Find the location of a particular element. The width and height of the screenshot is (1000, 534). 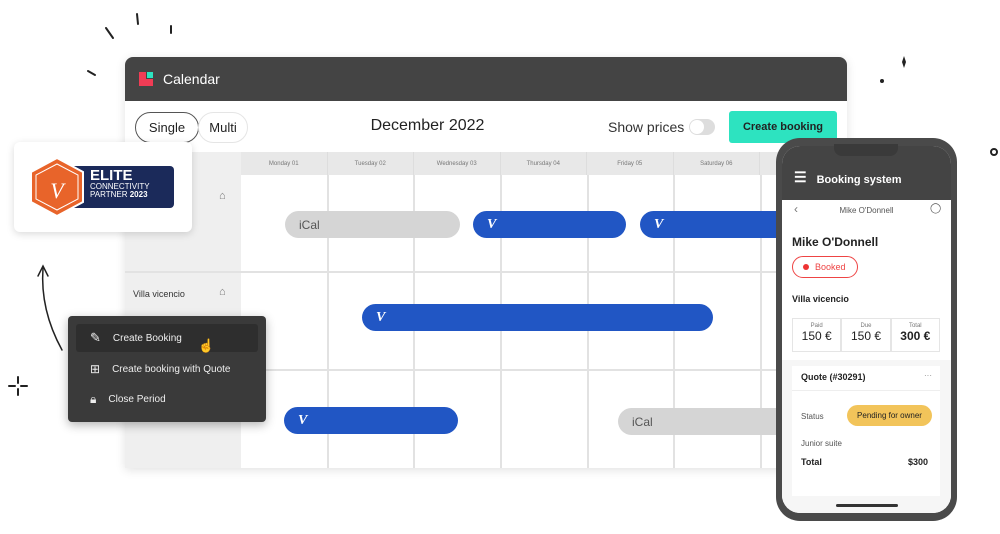

menu-label: Create Booking is located at coordinates (147, 338).